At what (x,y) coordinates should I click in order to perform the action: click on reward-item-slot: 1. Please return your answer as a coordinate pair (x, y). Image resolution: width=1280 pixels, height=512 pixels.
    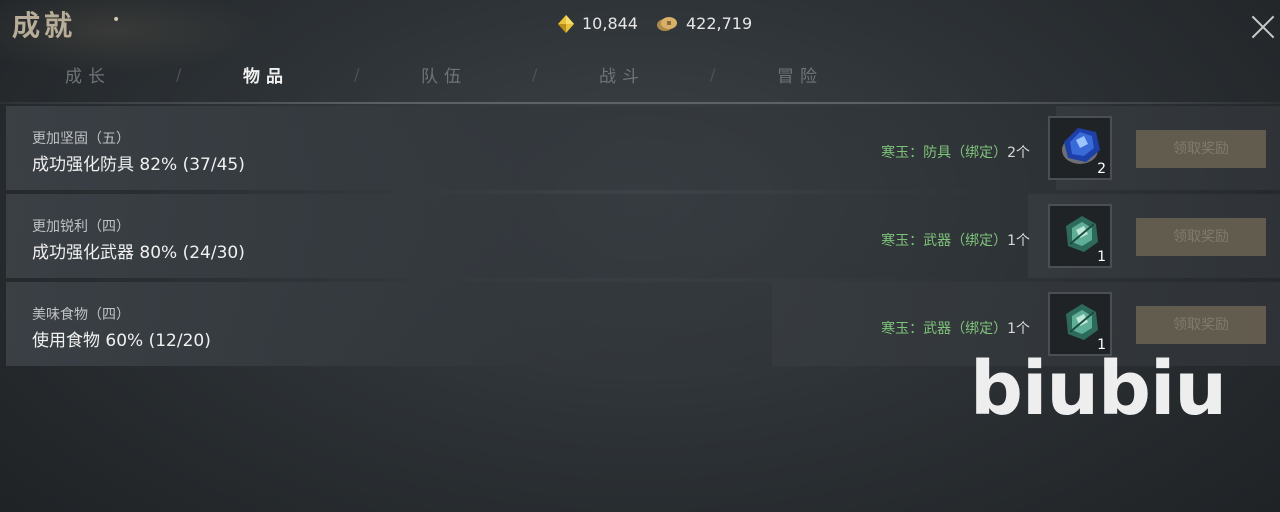
    Looking at the image, I should click on (1080, 236).